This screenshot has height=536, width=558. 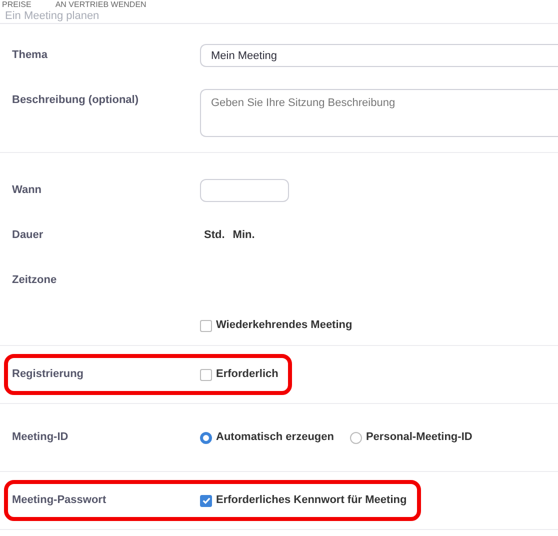 I want to click on field-label: Meeting-Passwort, so click(x=59, y=500).